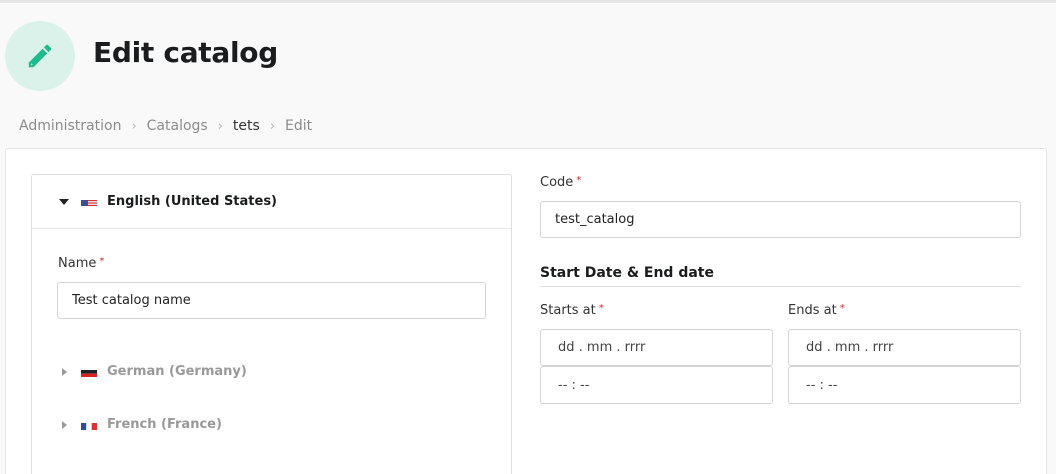 The height and width of the screenshot is (474, 1056). I want to click on ends-at-time-input: --, so click(904, 385).